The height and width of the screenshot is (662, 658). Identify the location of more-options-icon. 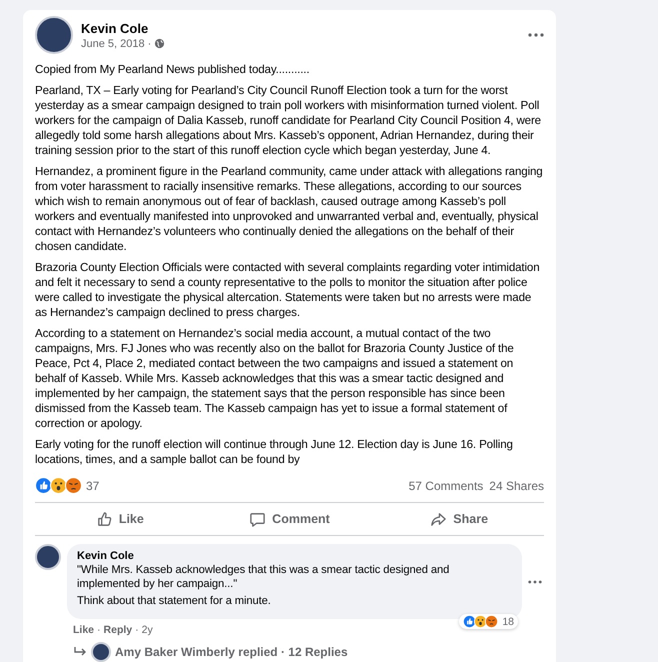
(536, 35).